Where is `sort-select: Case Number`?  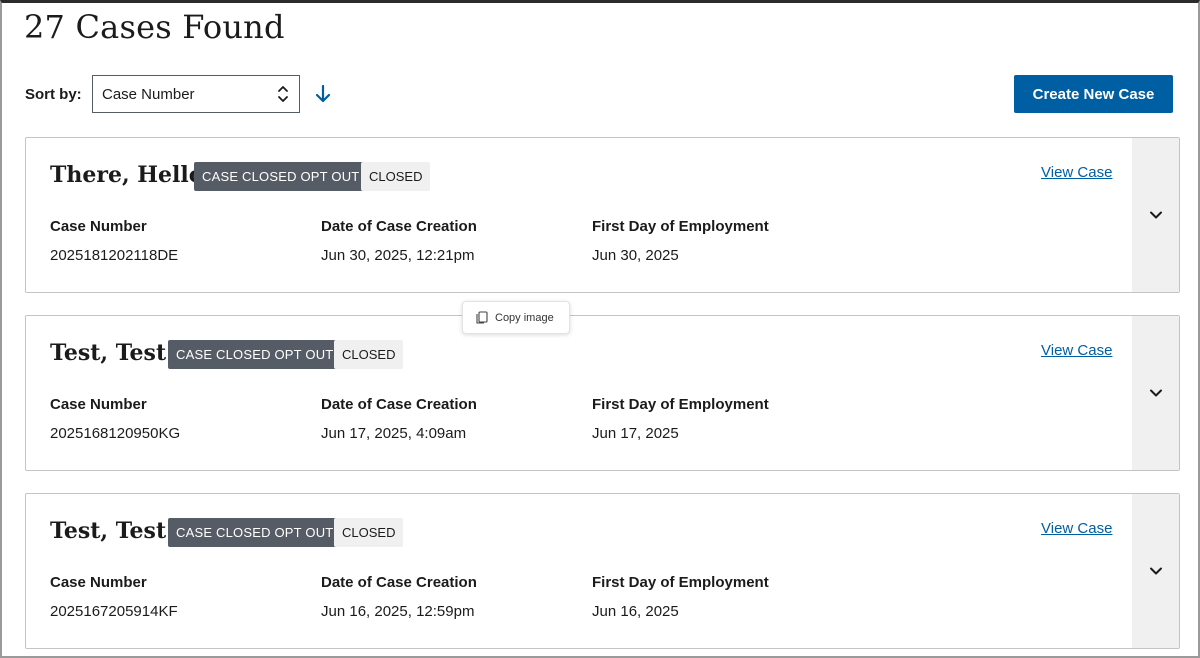
sort-select: Case Number is located at coordinates (196, 94).